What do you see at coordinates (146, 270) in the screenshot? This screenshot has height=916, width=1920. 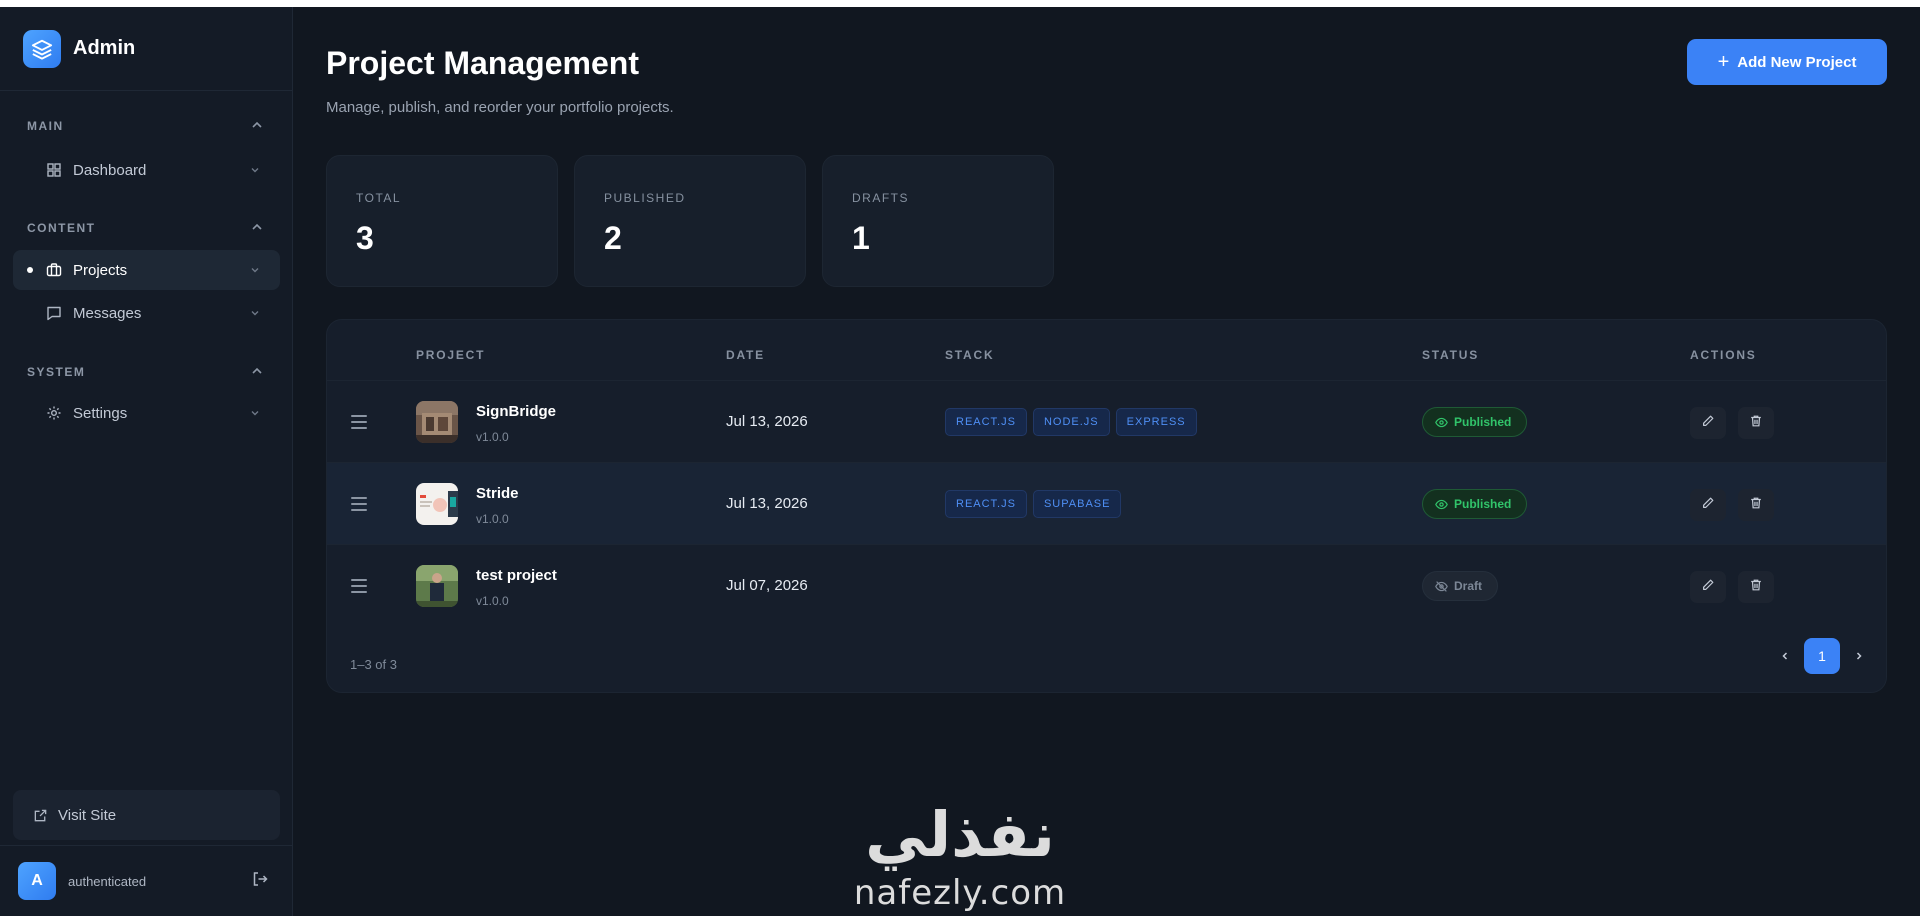 I see `sidebar-item-projects: Projects` at bounding box center [146, 270].